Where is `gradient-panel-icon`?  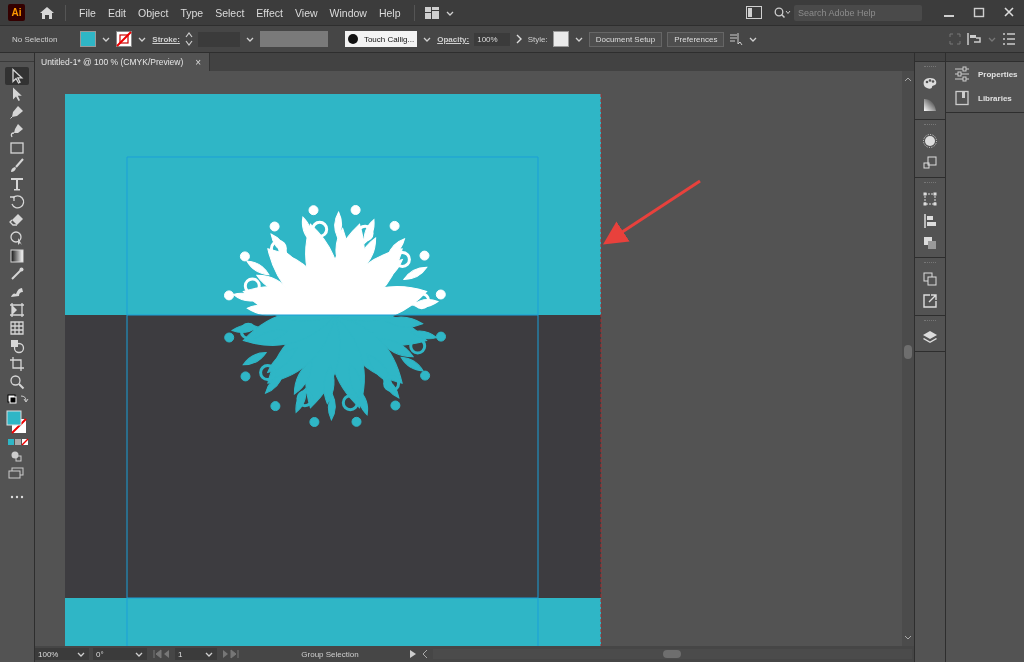 gradient-panel-icon is located at coordinates (930, 105).